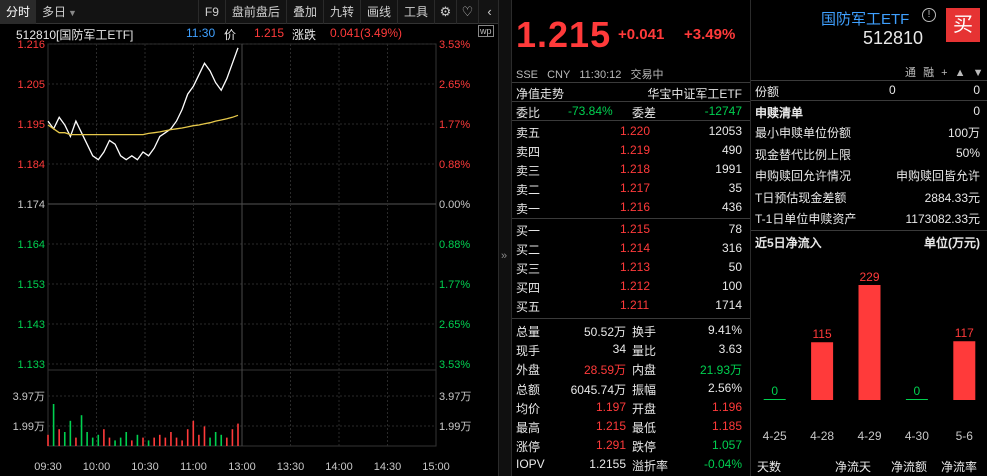  Describe the element at coordinates (415, 12) in the screenshot. I see `tools-button: 工具` at that location.